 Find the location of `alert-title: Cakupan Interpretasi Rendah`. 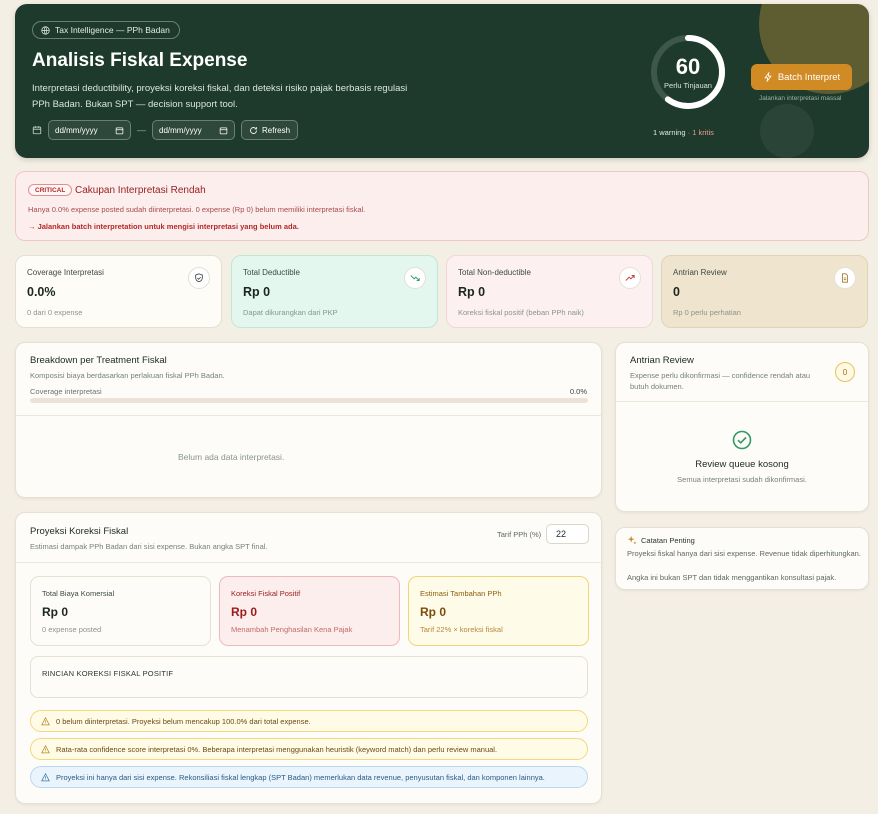

alert-title: Cakupan Interpretasi Rendah is located at coordinates (140, 190).